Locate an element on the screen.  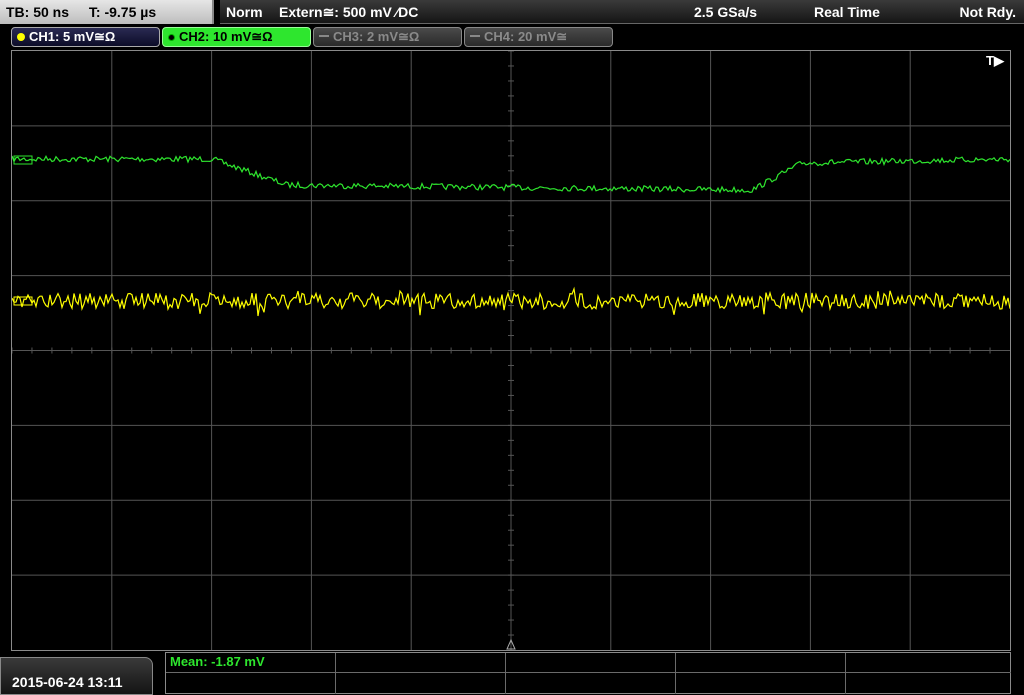
channel-4-off-icon is located at coordinates (475, 36).